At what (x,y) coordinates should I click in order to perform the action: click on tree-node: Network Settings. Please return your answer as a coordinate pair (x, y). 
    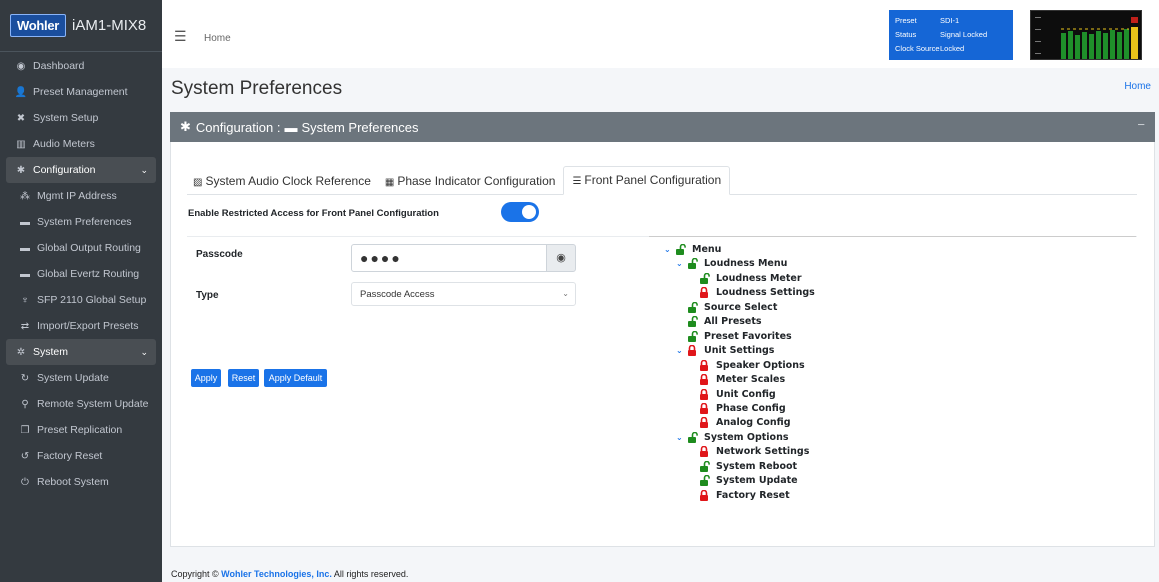
    Looking at the image, I should click on (755, 452).